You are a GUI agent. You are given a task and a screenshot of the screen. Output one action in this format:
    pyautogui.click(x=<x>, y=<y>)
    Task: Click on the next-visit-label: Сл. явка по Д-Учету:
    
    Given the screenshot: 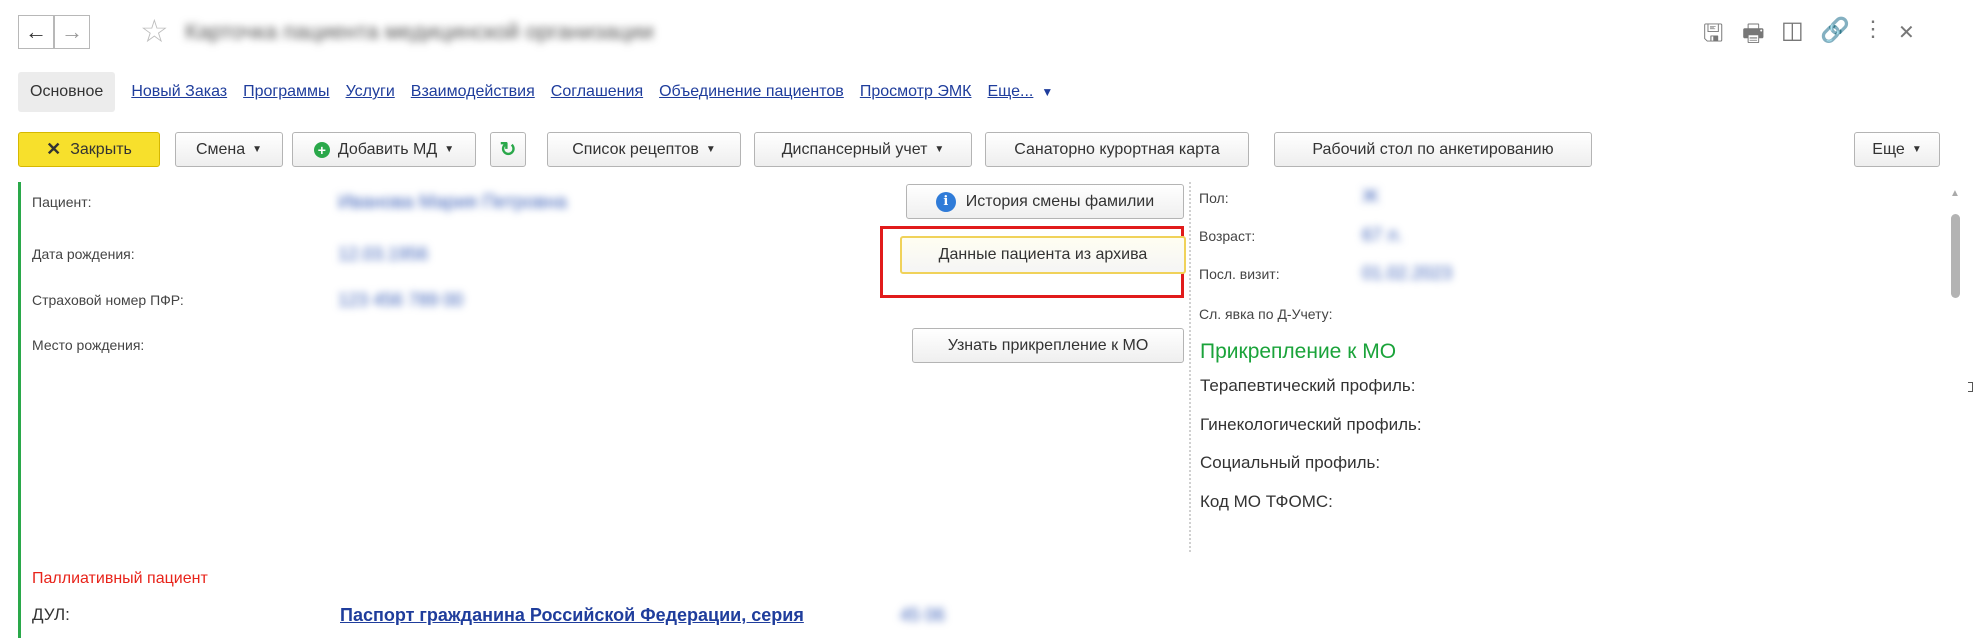 What is the action you would take?
    pyautogui.click(x=1266, y=314)
    